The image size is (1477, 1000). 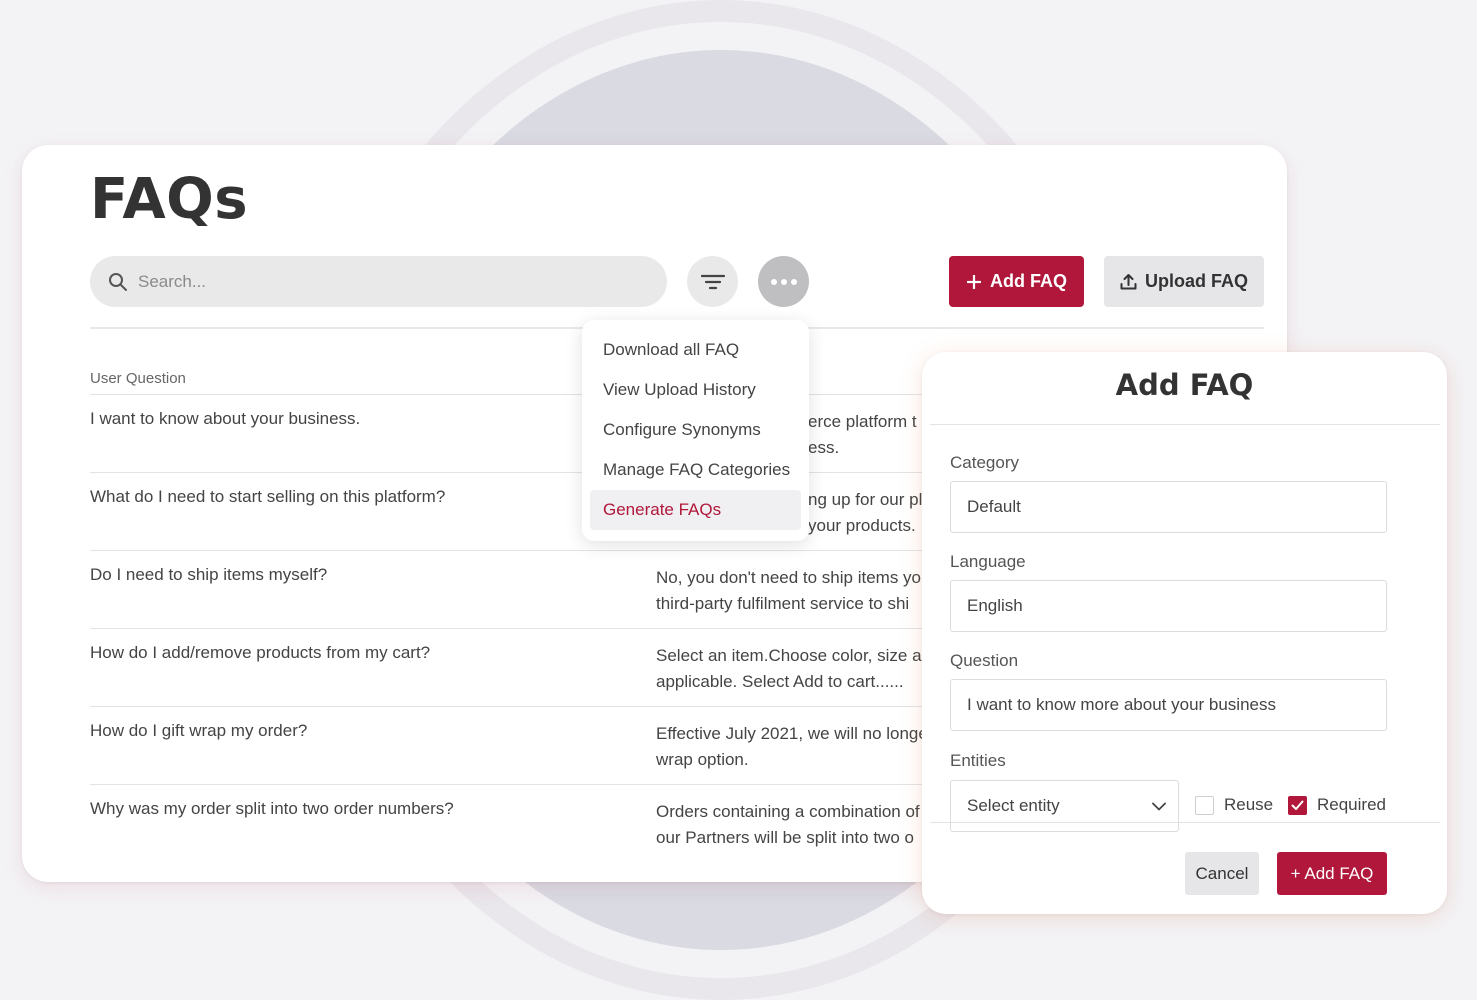 I want to click on upload-faq-button: Upload FAQ, so click(x=1184, y=281).